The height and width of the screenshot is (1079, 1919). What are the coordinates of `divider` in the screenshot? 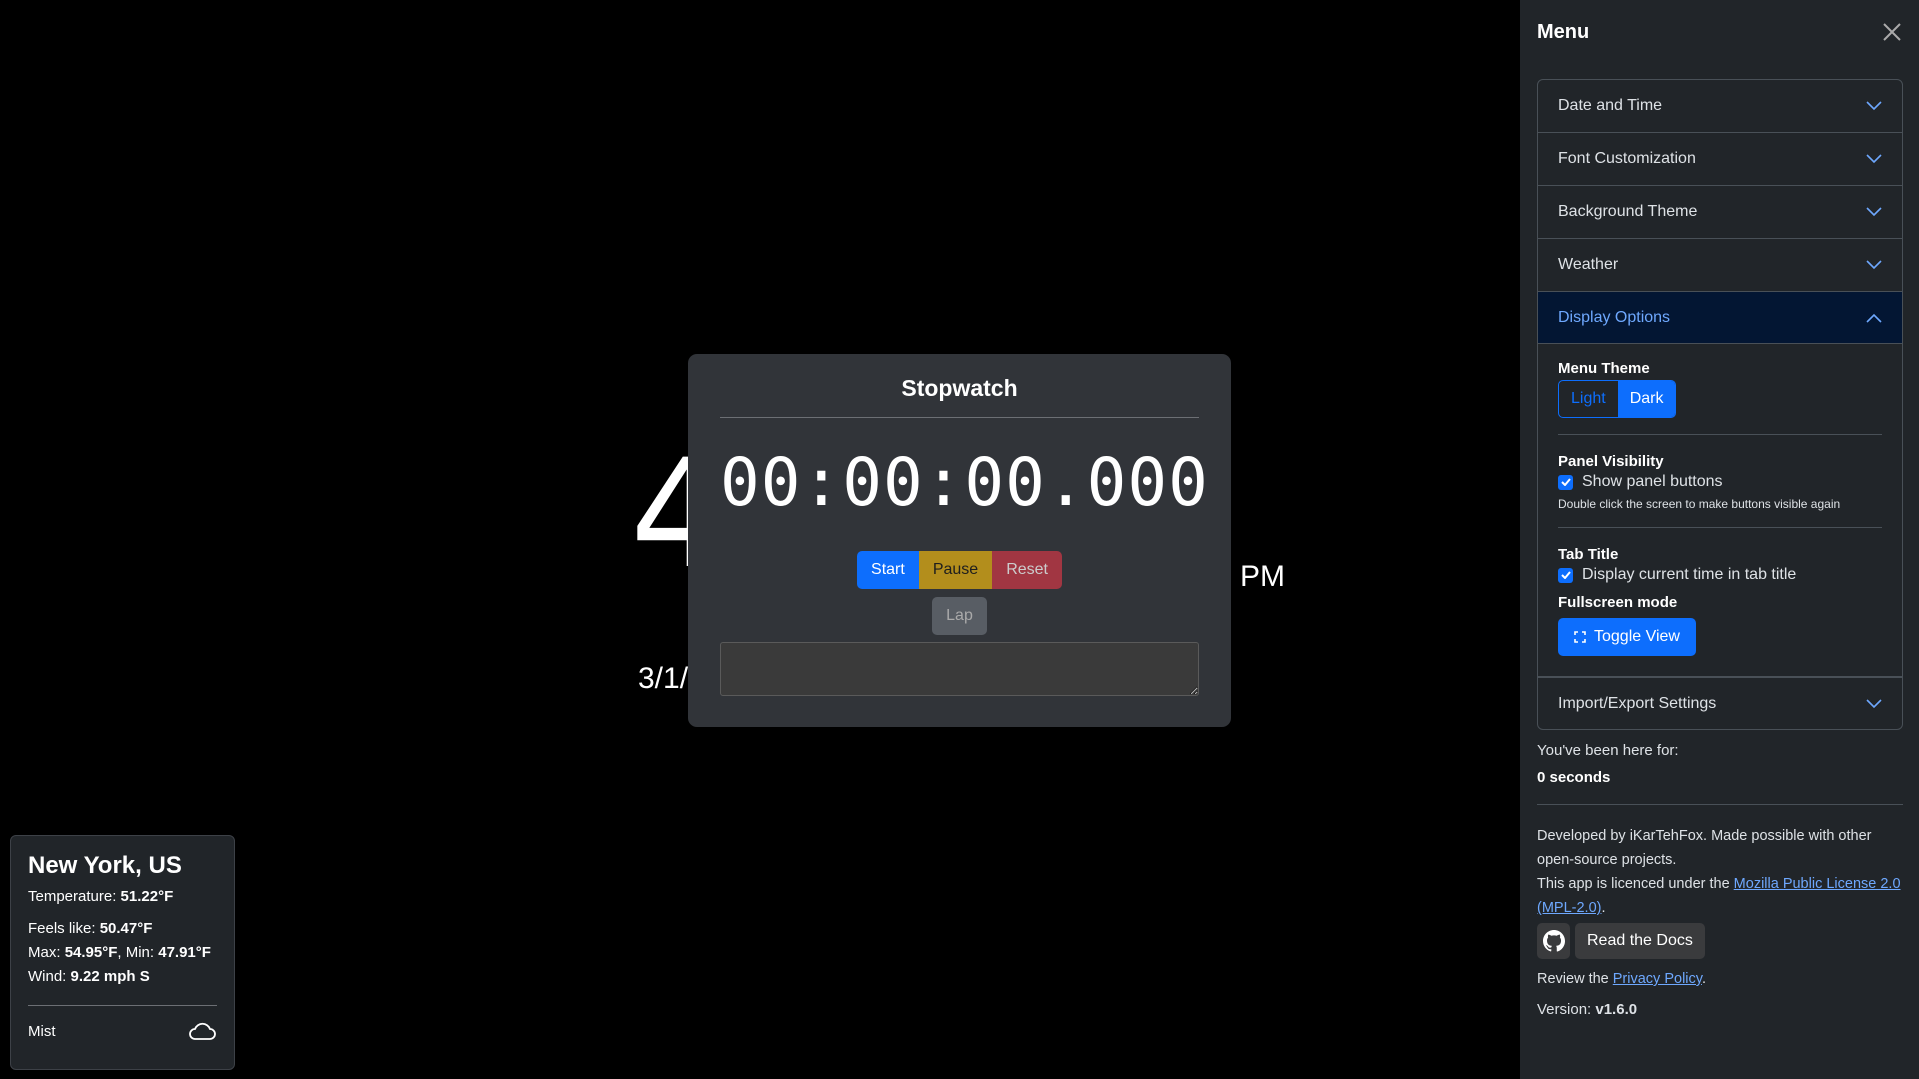 It's located at (122, 1005).